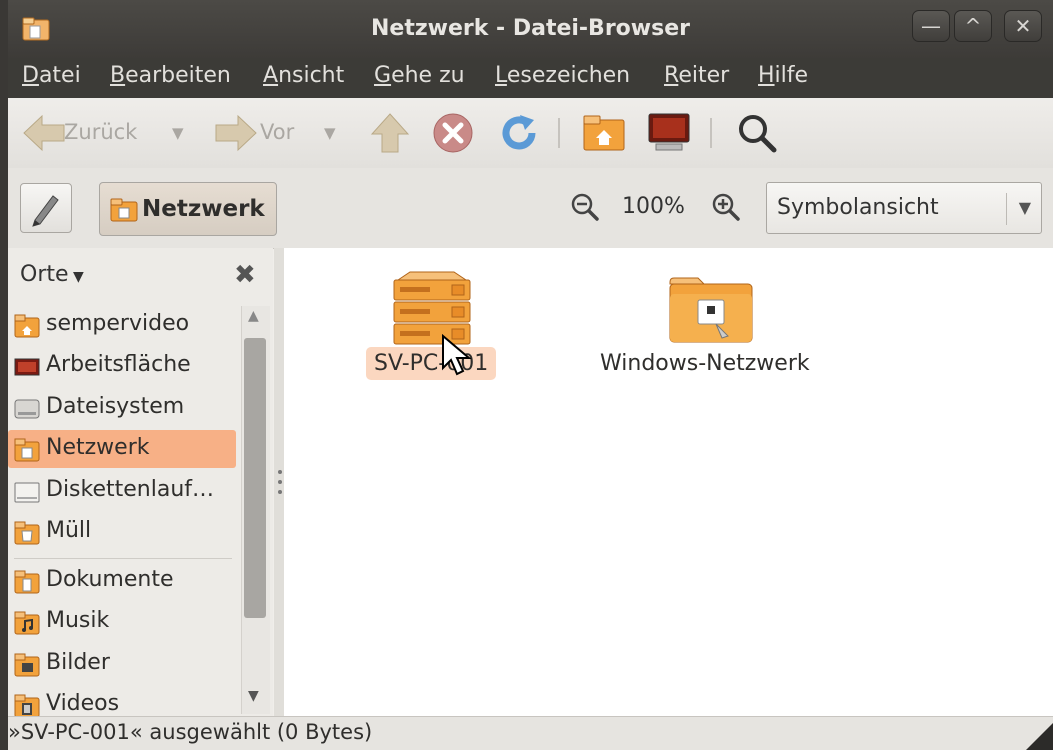  Describe the element at coordinates (519, 133) in the screenshot. I see `reload-icon` at that location.